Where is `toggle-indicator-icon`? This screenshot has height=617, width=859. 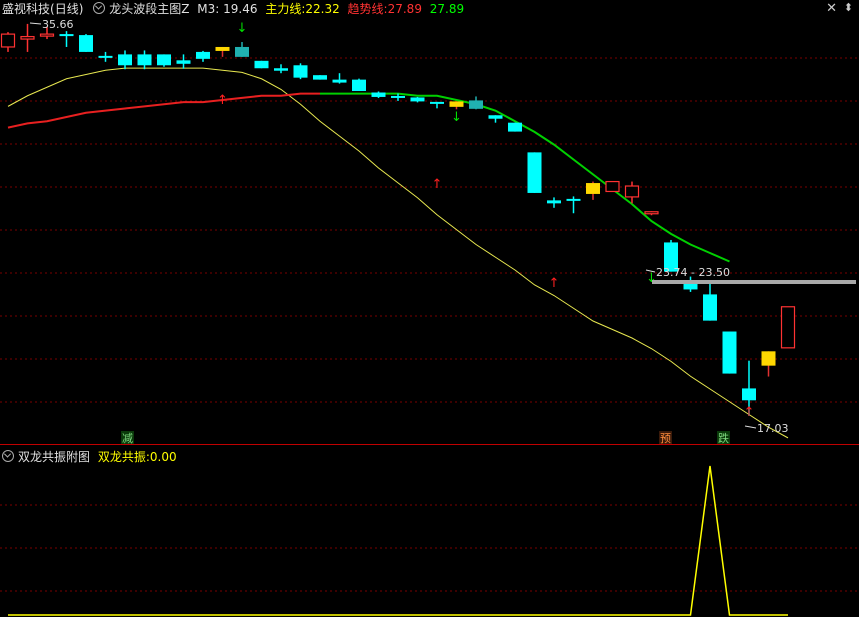 toggle-indicator-icon is located at coordinates (99, 8).